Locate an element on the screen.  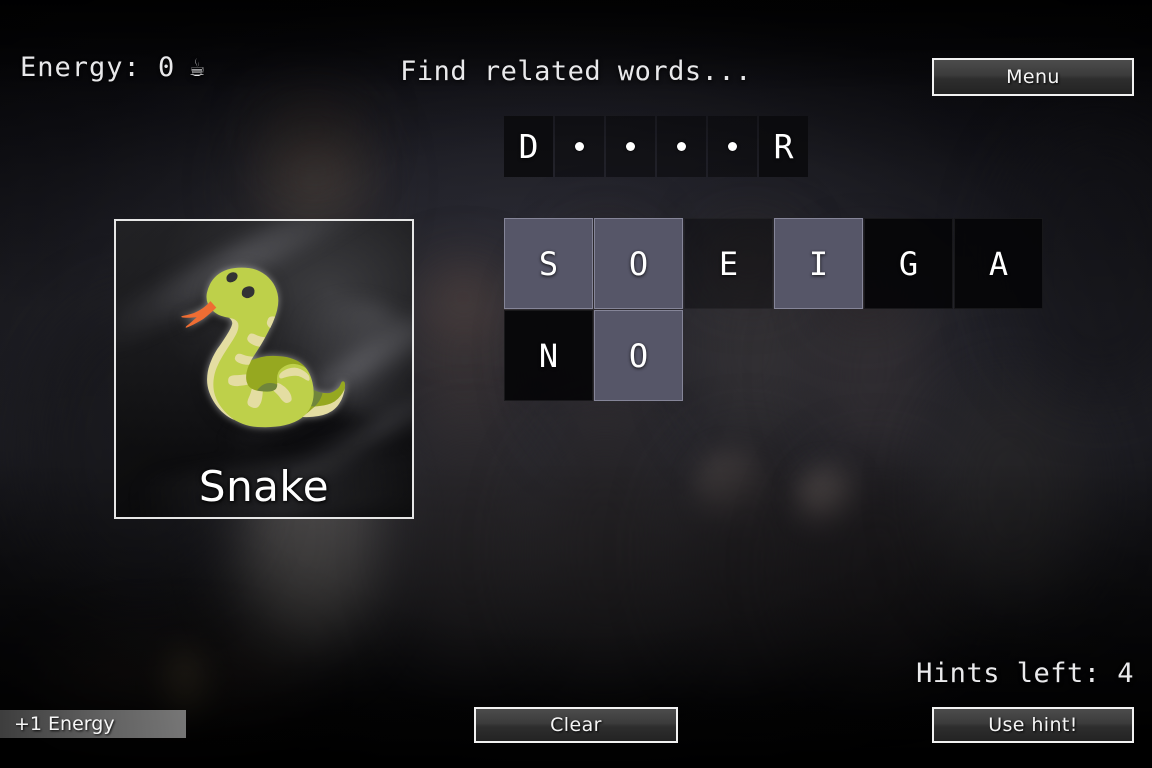
clue-card: 🐍 Snake is located at coordinates (264, 369).